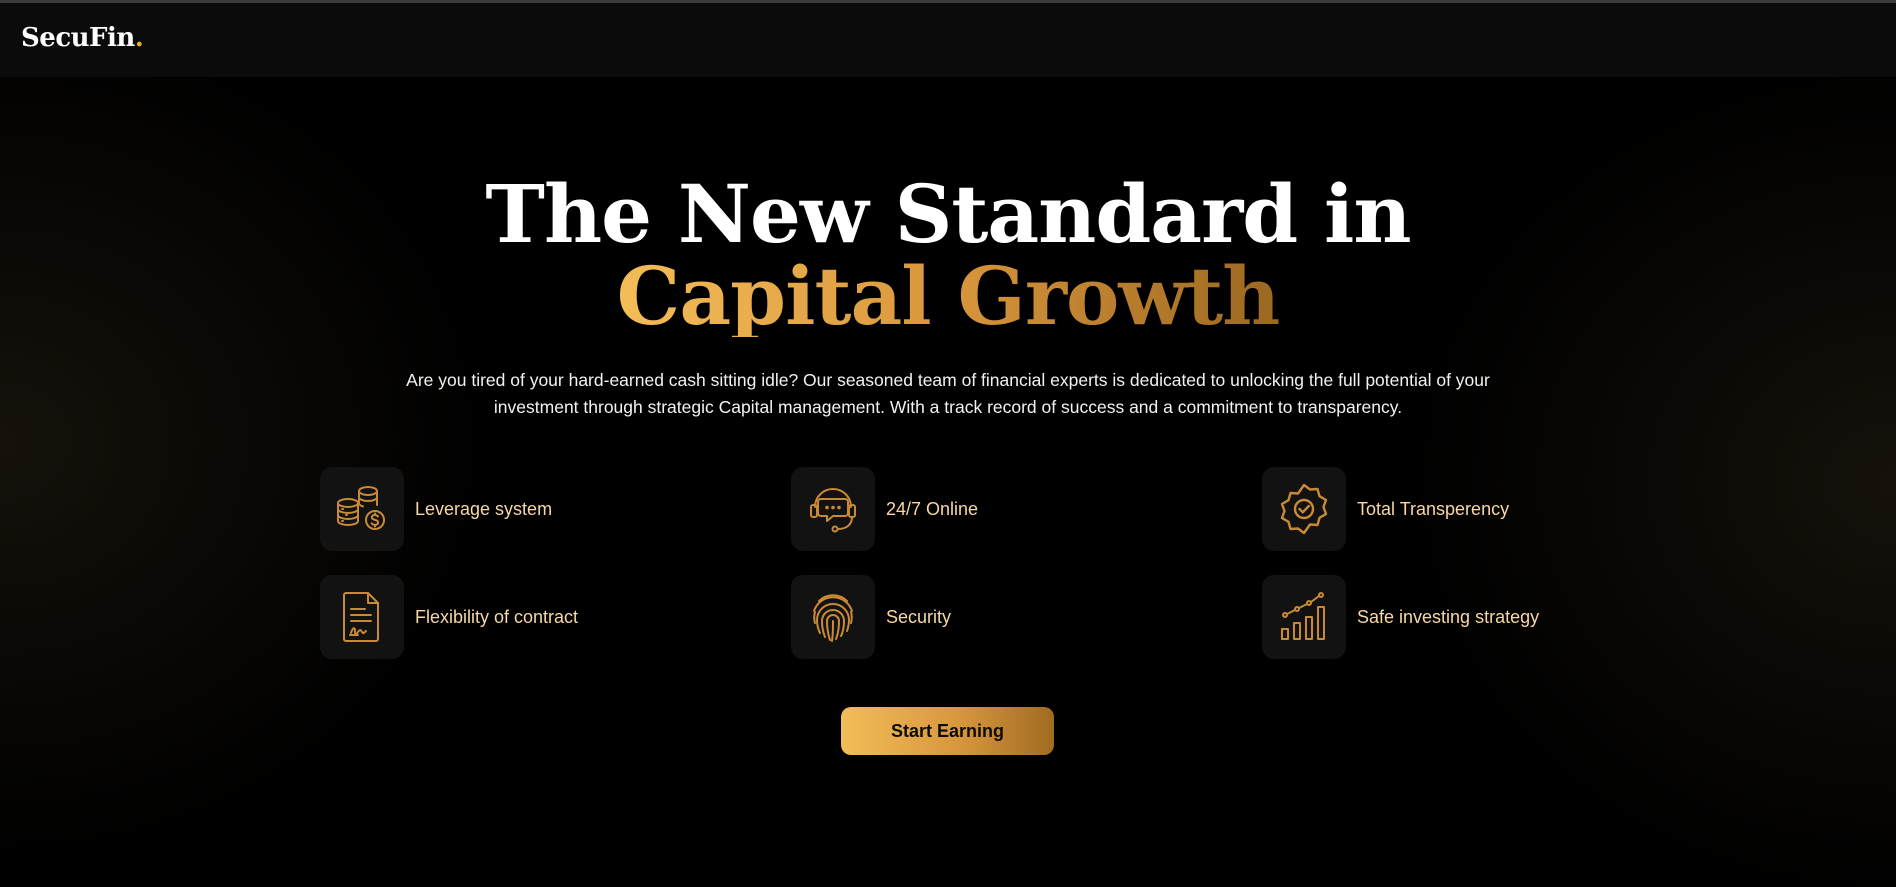 This screenshot has width=1896, height=887. What do you see at coordinates (947, 731) in the screenshot?
I see `start-earning-button: Start Earning` at bounding box center [947, 731].